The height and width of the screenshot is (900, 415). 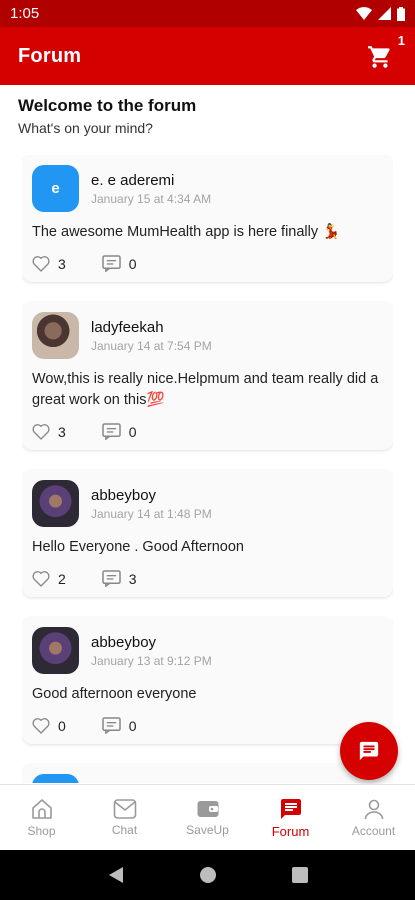 What do you see at coordinates (55, 188) in the screenshot?
I see `avatar: e` at bounding box center [55, 188].